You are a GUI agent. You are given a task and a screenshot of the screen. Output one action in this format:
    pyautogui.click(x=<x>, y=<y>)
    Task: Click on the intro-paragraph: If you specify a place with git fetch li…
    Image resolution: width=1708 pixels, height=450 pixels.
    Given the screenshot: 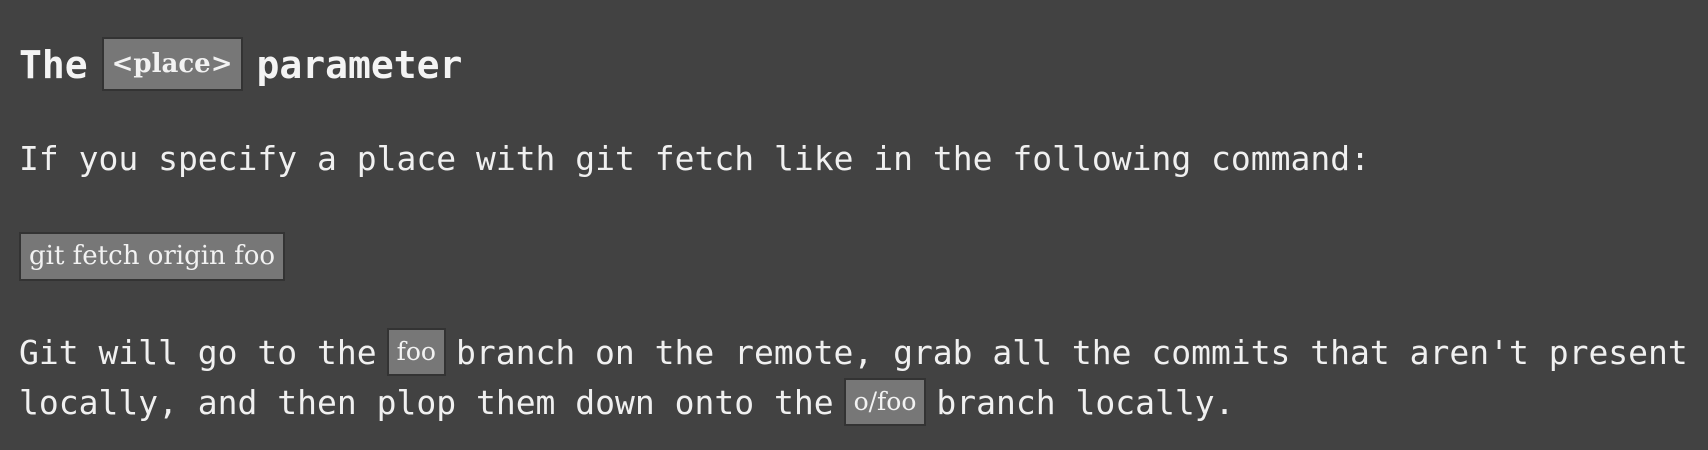 What is the action you would take?
    pyautogui.click(x=695, y=158)
    